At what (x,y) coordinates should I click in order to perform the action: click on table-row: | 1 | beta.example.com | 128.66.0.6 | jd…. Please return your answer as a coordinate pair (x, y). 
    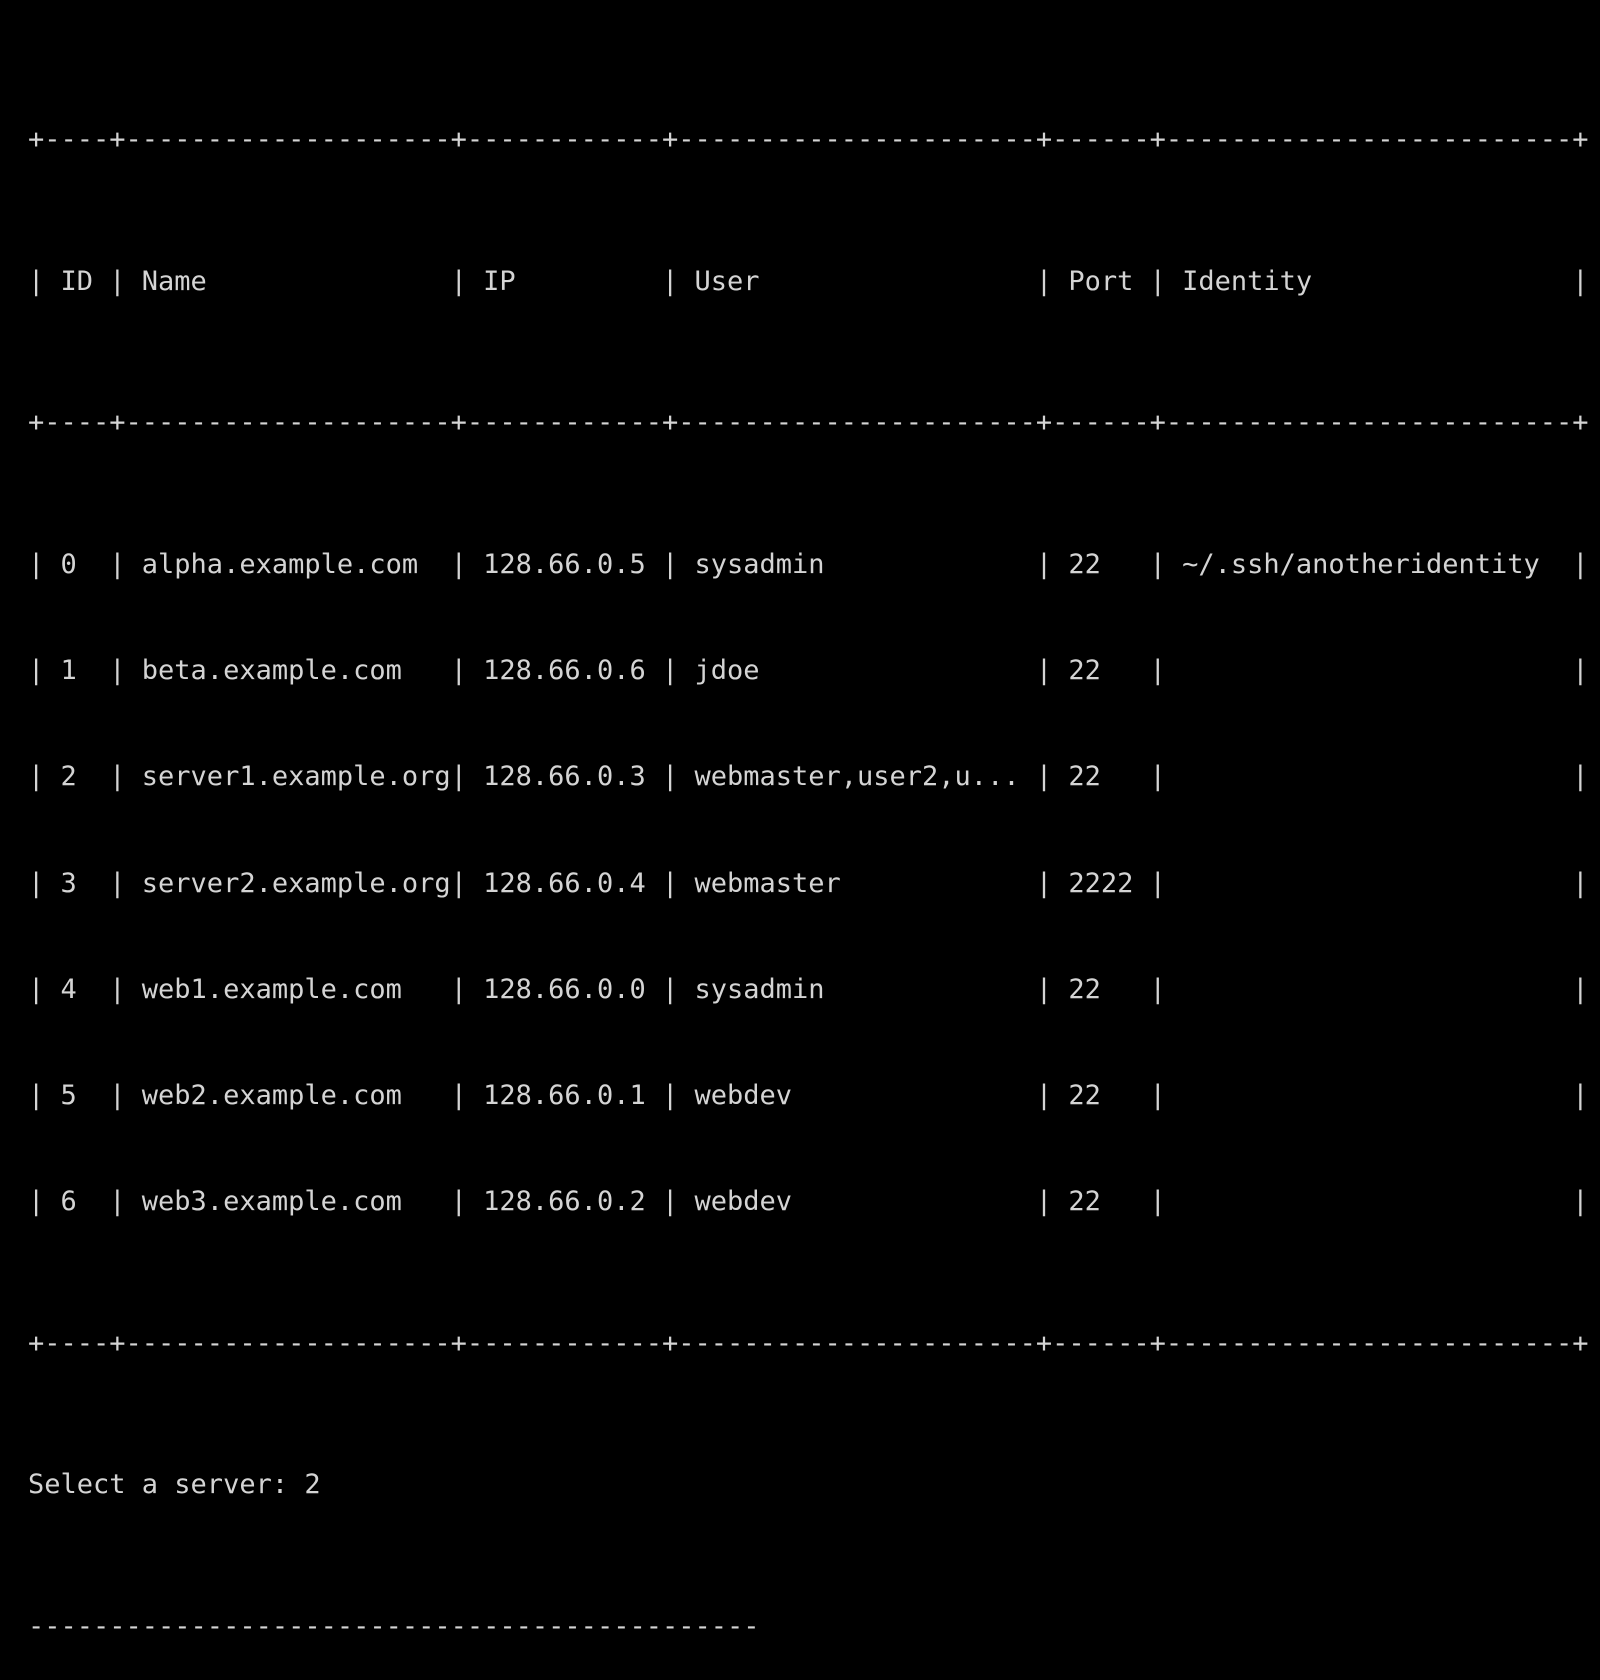
    Looking at the image, I should click on (814, 670).